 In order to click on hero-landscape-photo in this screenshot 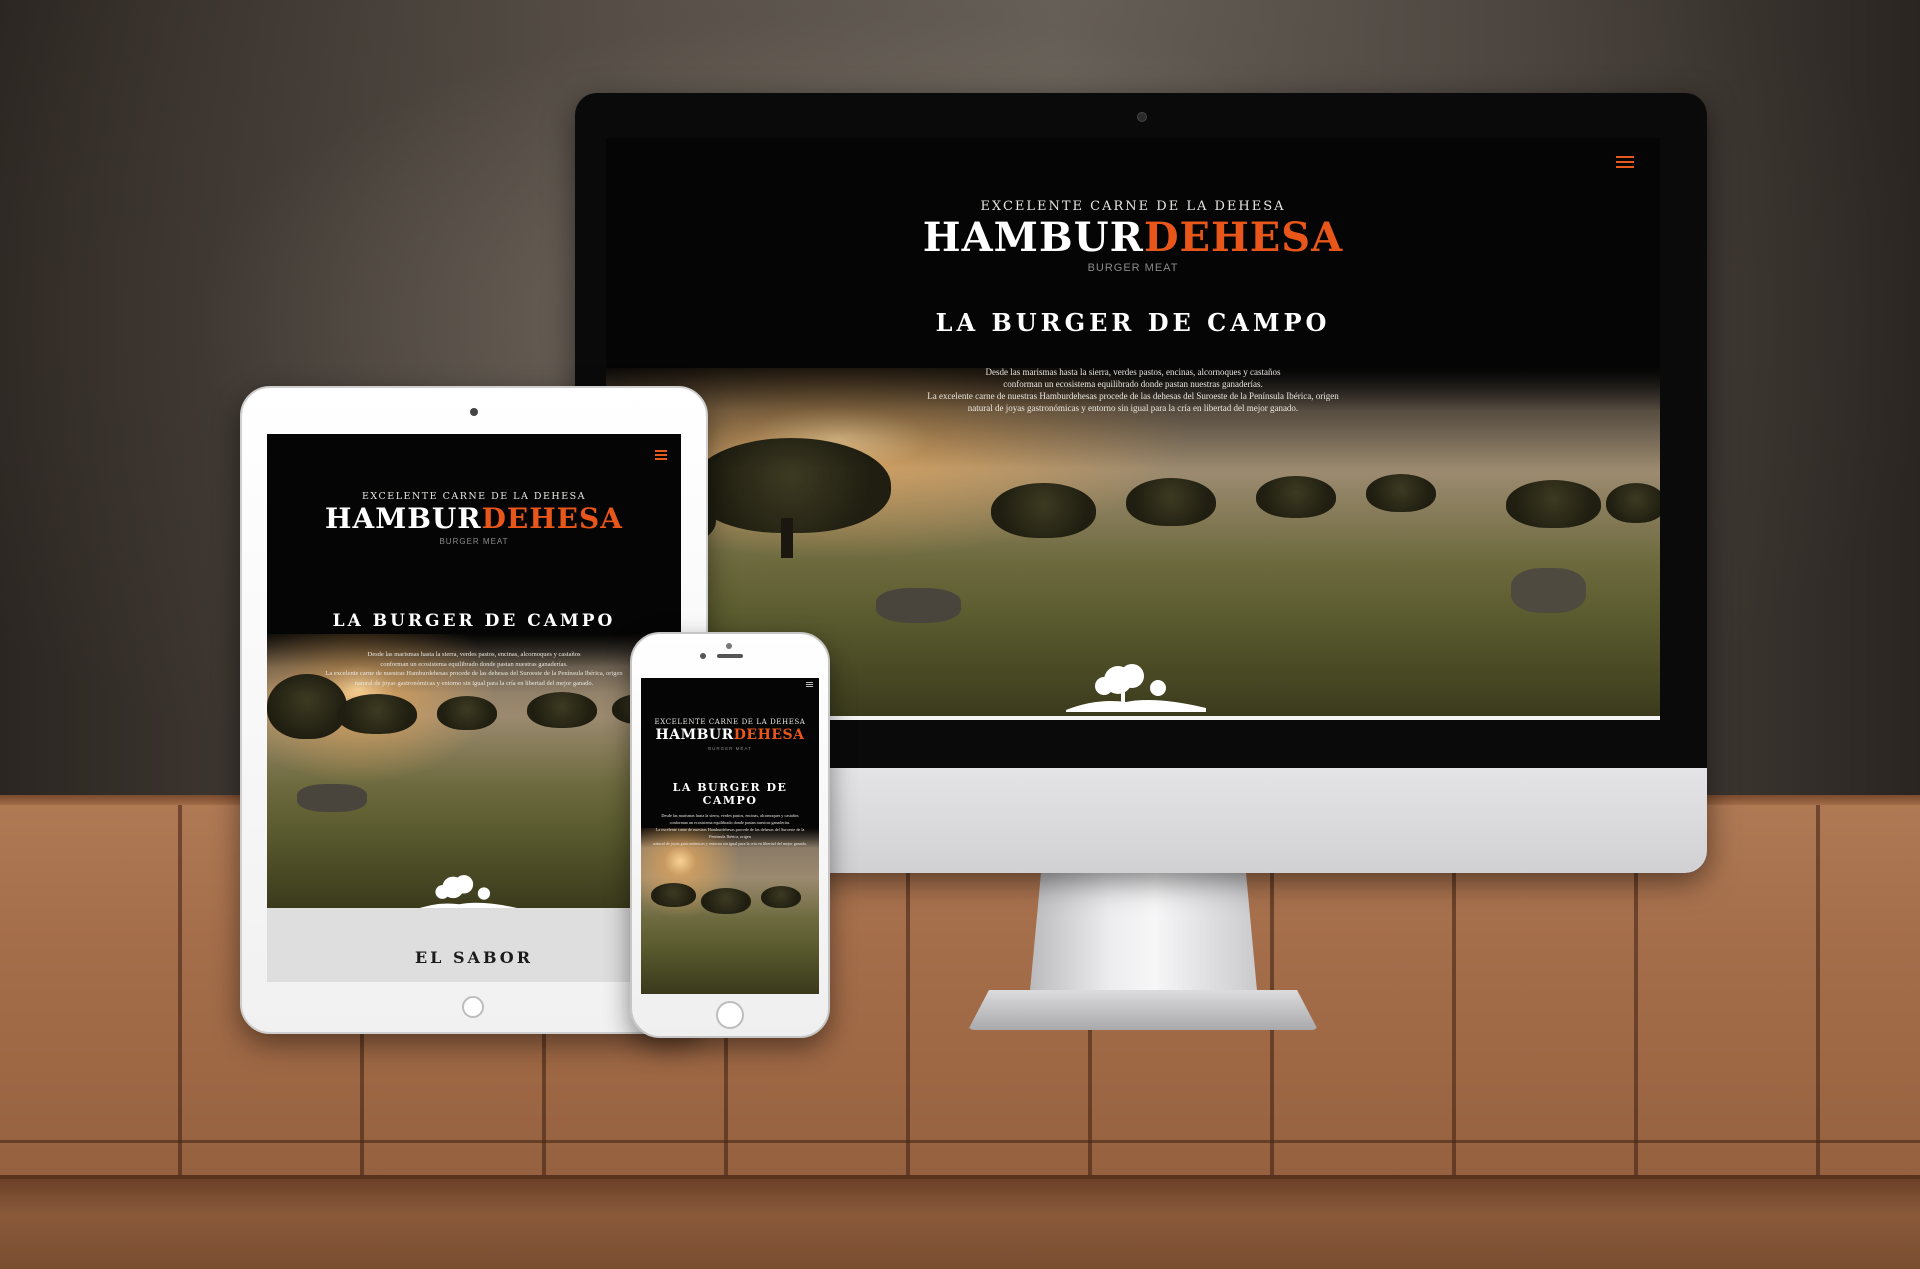, I will do `click(730, 911)`.